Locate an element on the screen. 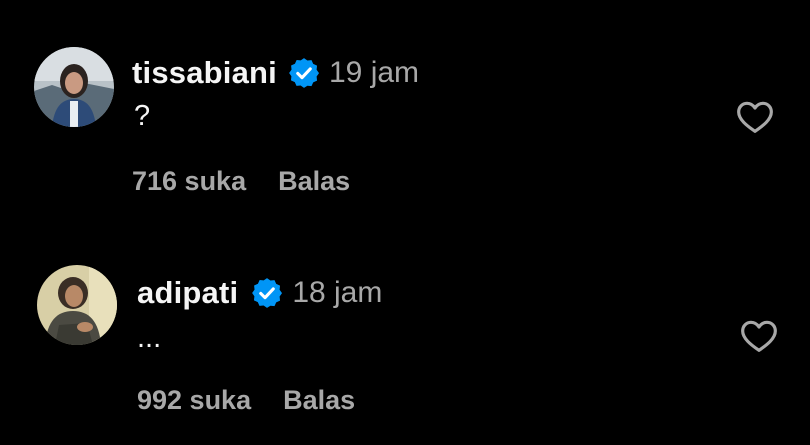 The image size is (810, 445). comment-time: 19 jam is located at coordinates (374, 72).